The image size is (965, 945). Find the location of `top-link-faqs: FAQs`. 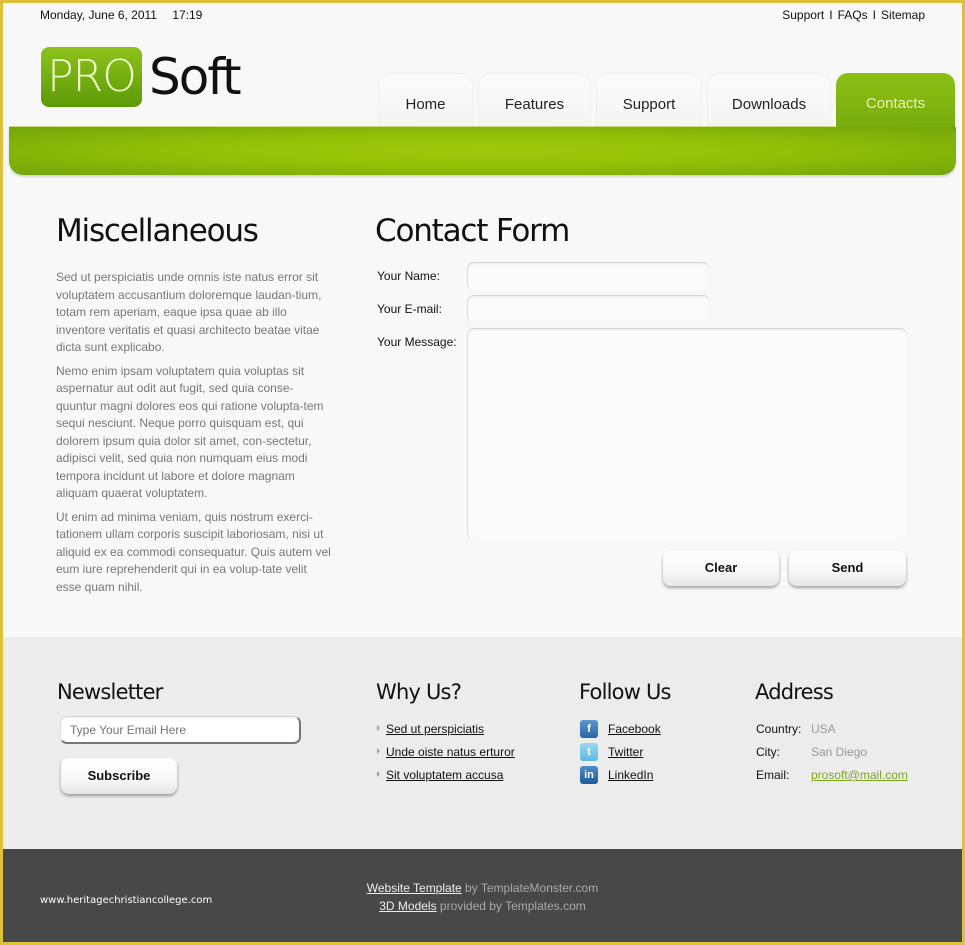

top-link-faqs: FAQs is located at coordinates (853, 15).